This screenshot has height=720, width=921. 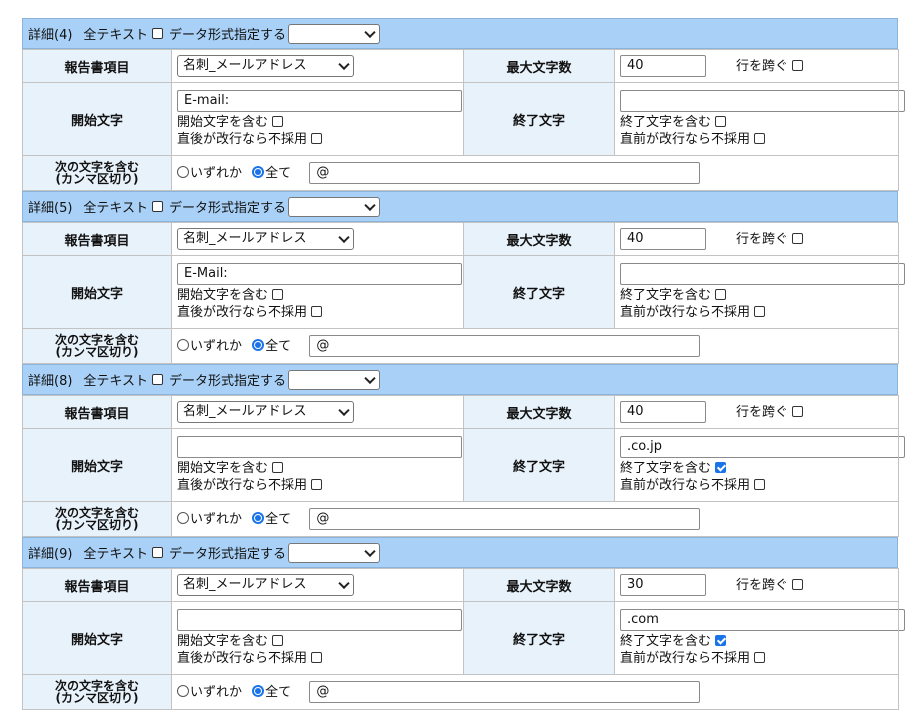 What do you see at coordinates (319, 101) in the screenshot?
I see `start-text-input: E-mail:` at bounding box center [319, 101].